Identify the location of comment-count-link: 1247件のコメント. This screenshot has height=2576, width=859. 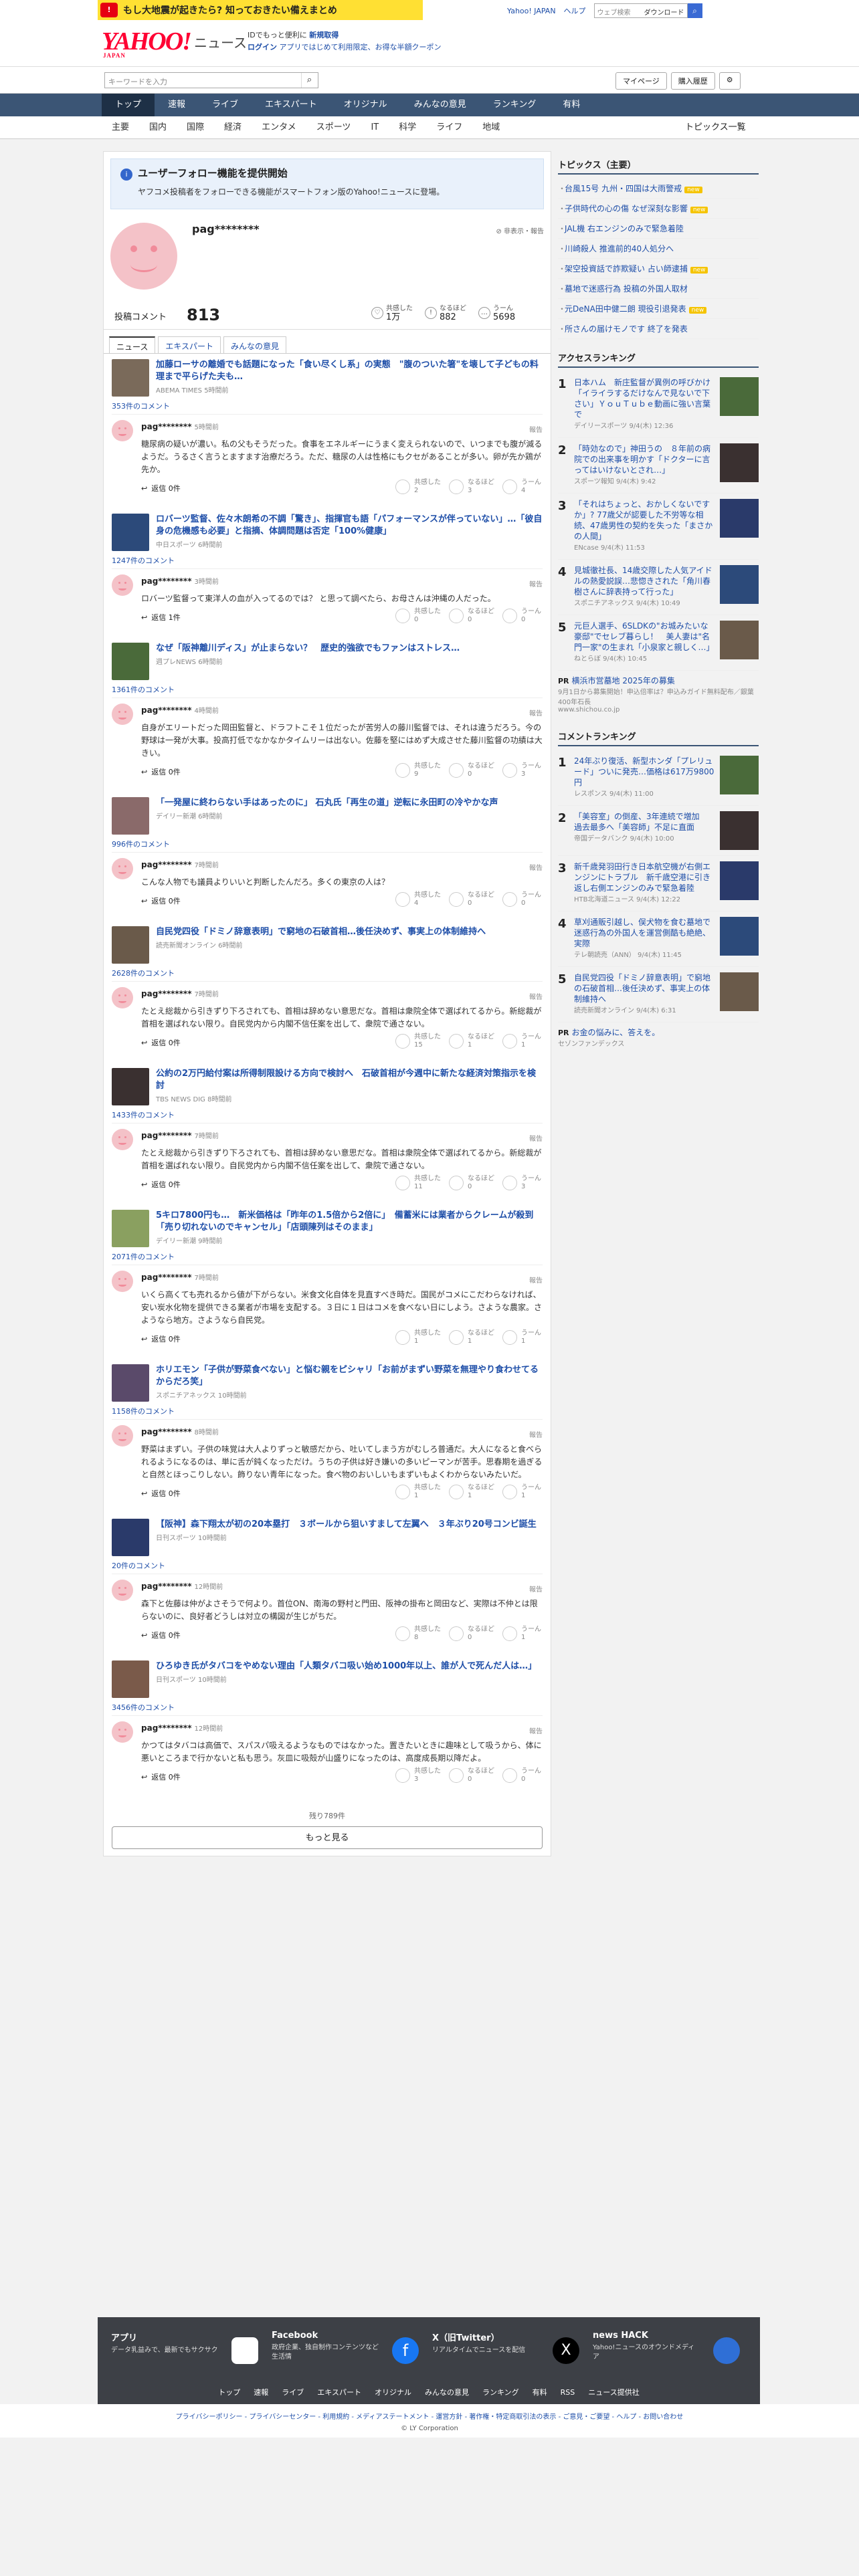
(327, 560).